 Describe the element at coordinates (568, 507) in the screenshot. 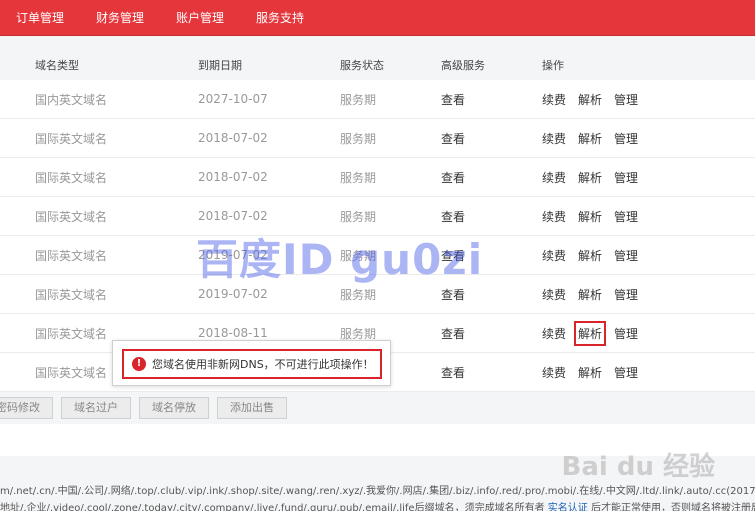

I see `real-name-auth-link: 实名认证` at that location.